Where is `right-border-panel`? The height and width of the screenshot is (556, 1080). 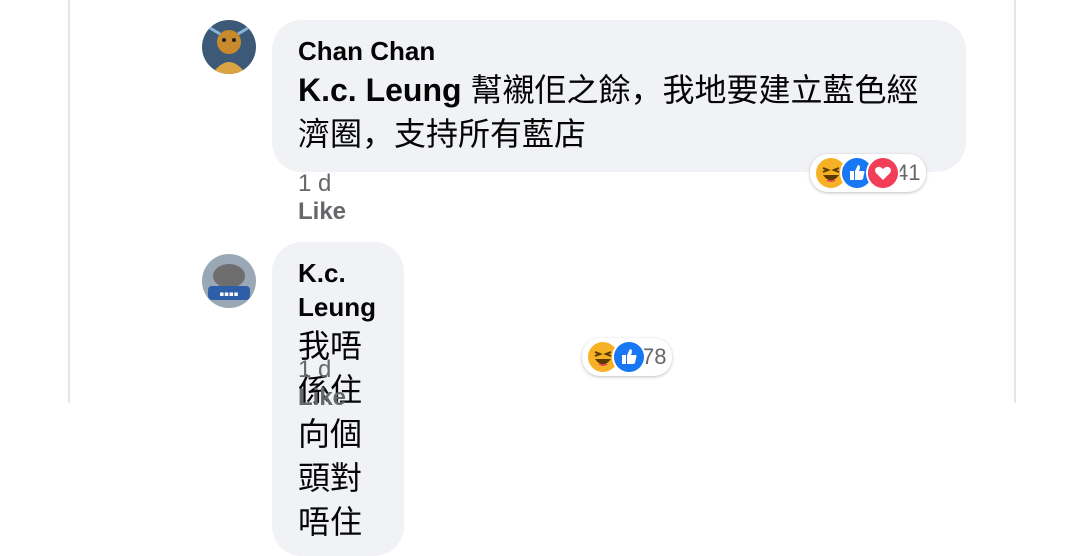 right-border-panel is located at coordinates (1047, 201).